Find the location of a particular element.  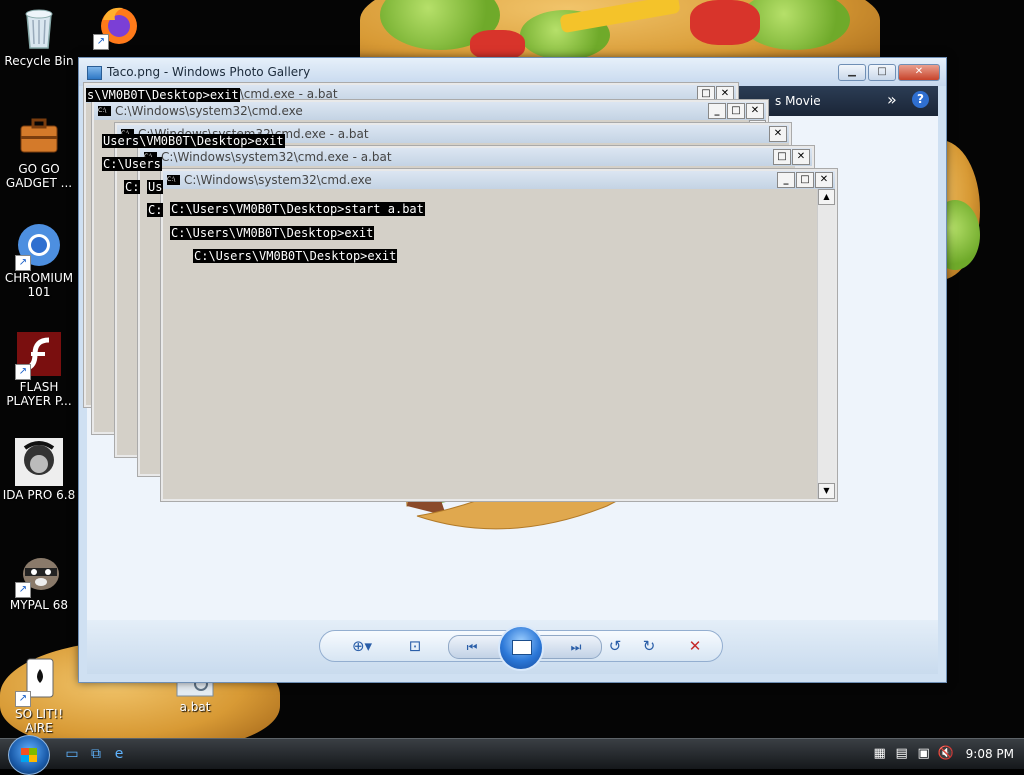

desktop-icon-firefox: ↗ is located at coordinates (117, 25).